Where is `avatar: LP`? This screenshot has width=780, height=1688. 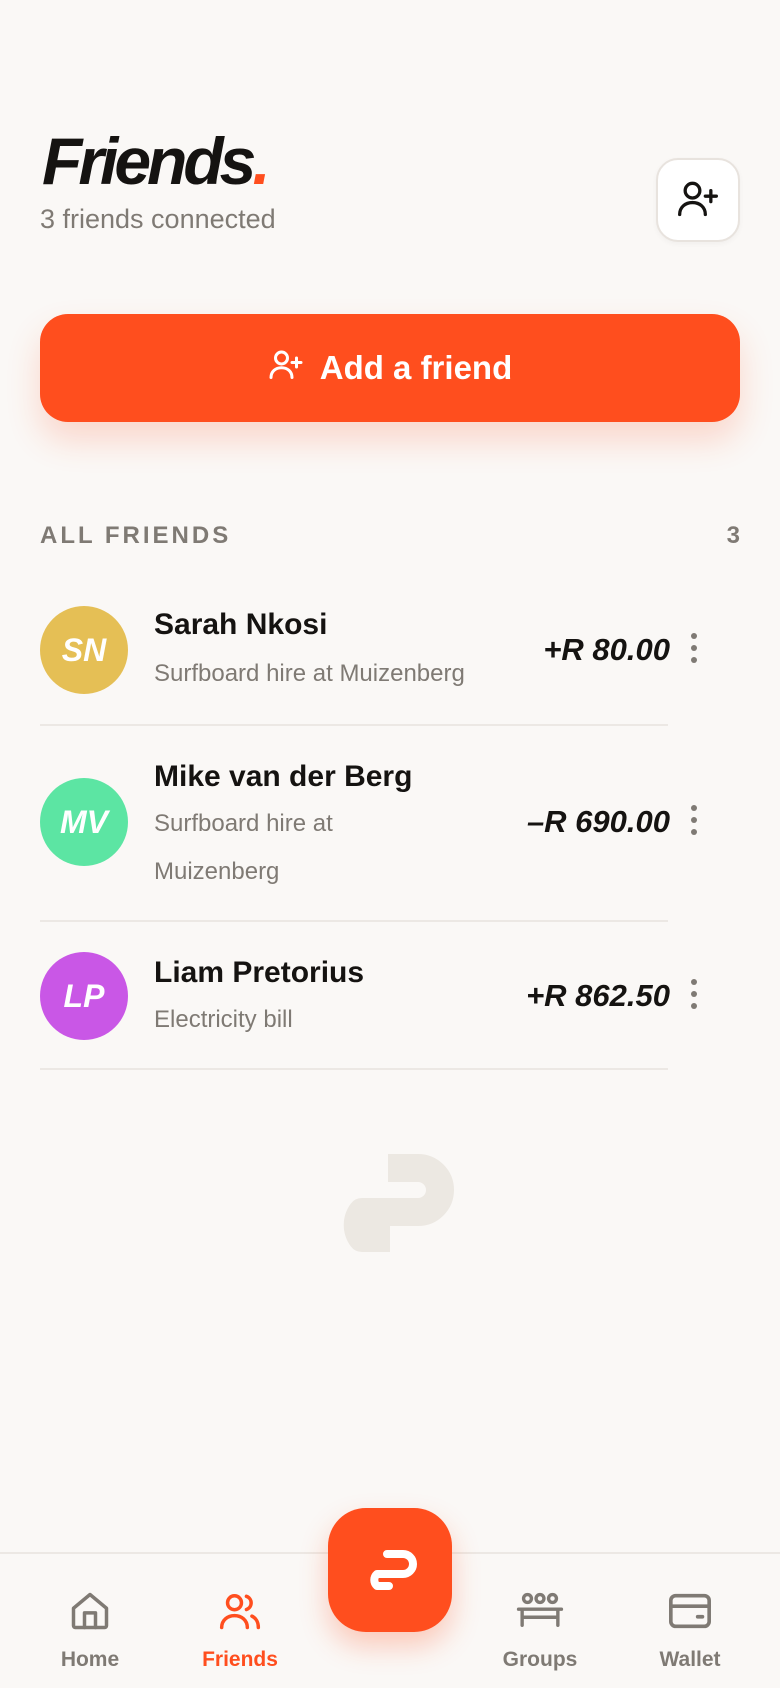 avatar: LP is located at coordinates (84, 996).